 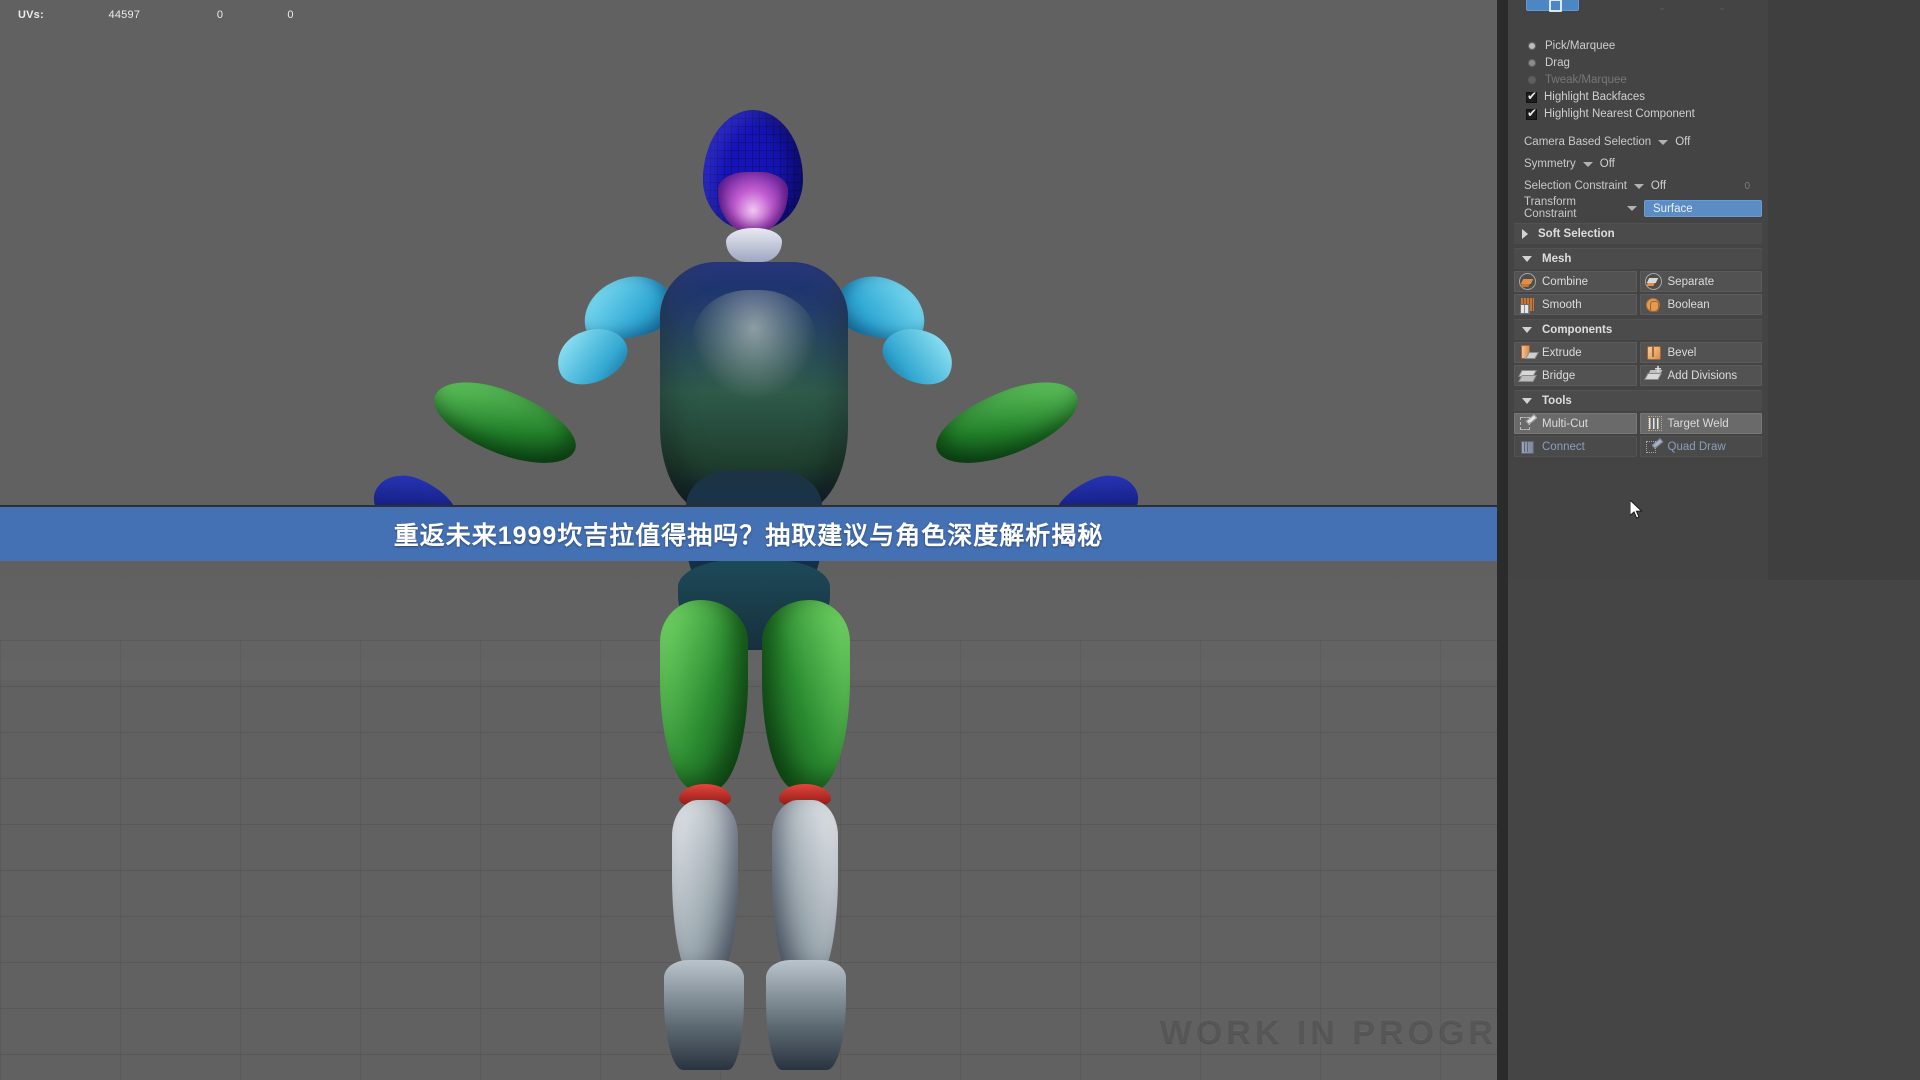 I want to click on tools-button-row-1: Multi-Cut Target Weld, so click(x=1638, y=423).